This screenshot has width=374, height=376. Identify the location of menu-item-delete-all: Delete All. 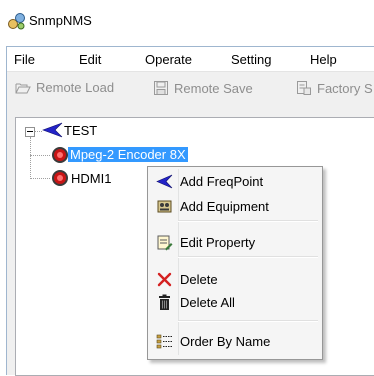
(235, 302).